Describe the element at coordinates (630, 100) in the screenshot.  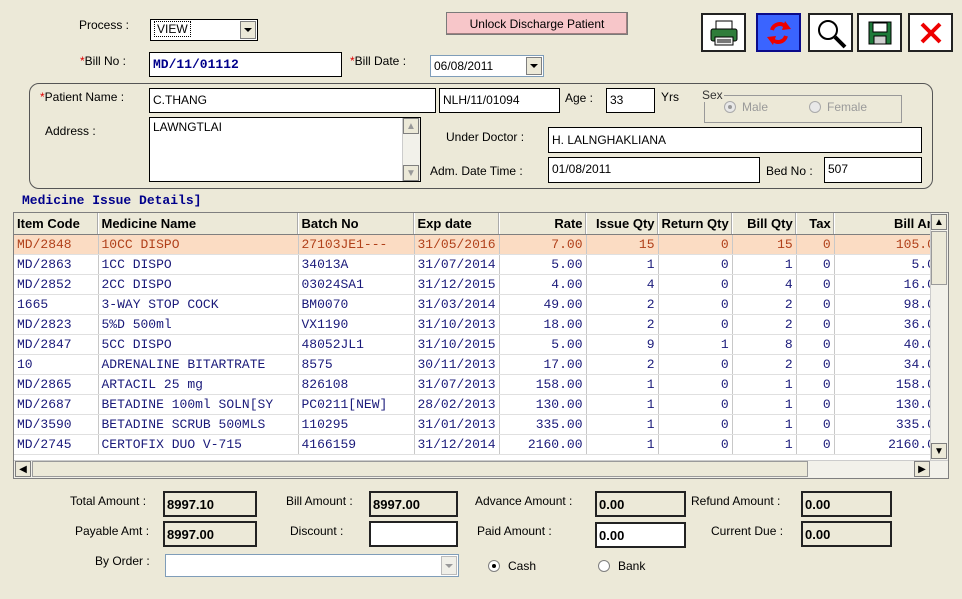
I see `age-field: 33` at that location.